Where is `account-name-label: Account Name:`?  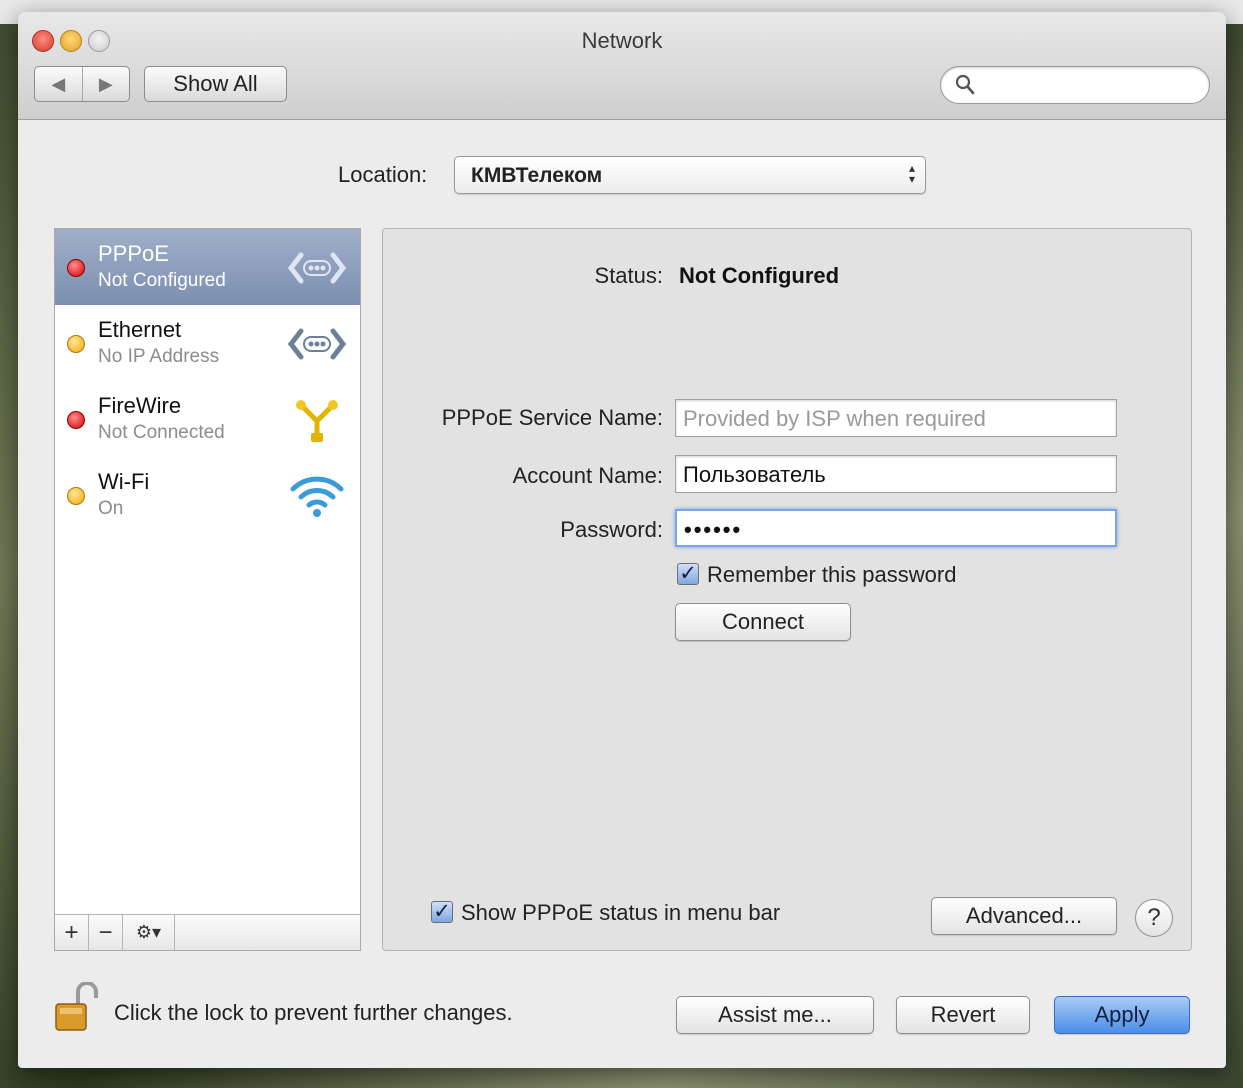
account-name-label: Account Name: is located at coordinates (587, 475).